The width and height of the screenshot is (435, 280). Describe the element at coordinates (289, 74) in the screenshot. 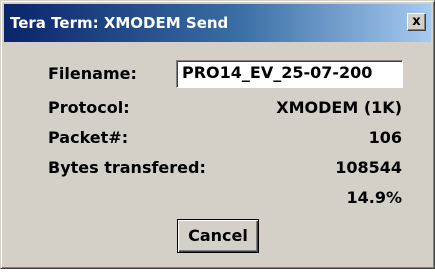

I see `filename-field: PRO14_EV_25-07-200` at that location.